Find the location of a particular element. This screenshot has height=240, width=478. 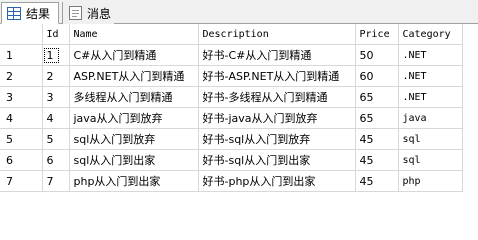

cell-description: 好书-ASP.NET从入门到精通 is located at coordinates (277, 76).